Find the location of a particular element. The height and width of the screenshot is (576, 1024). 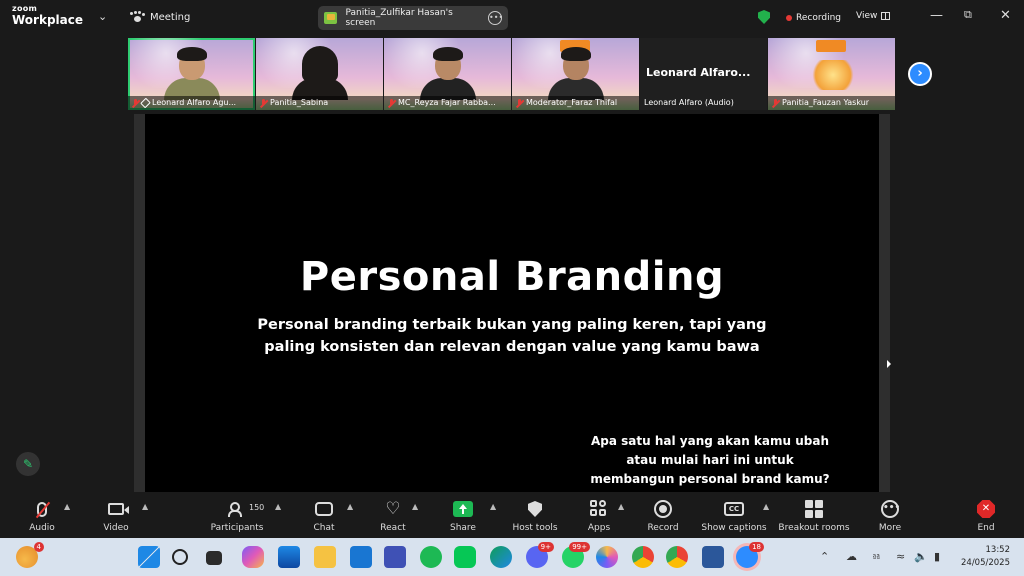

slide-question-line: membangun personal brand kamu? is located at coordinates (710, 479).